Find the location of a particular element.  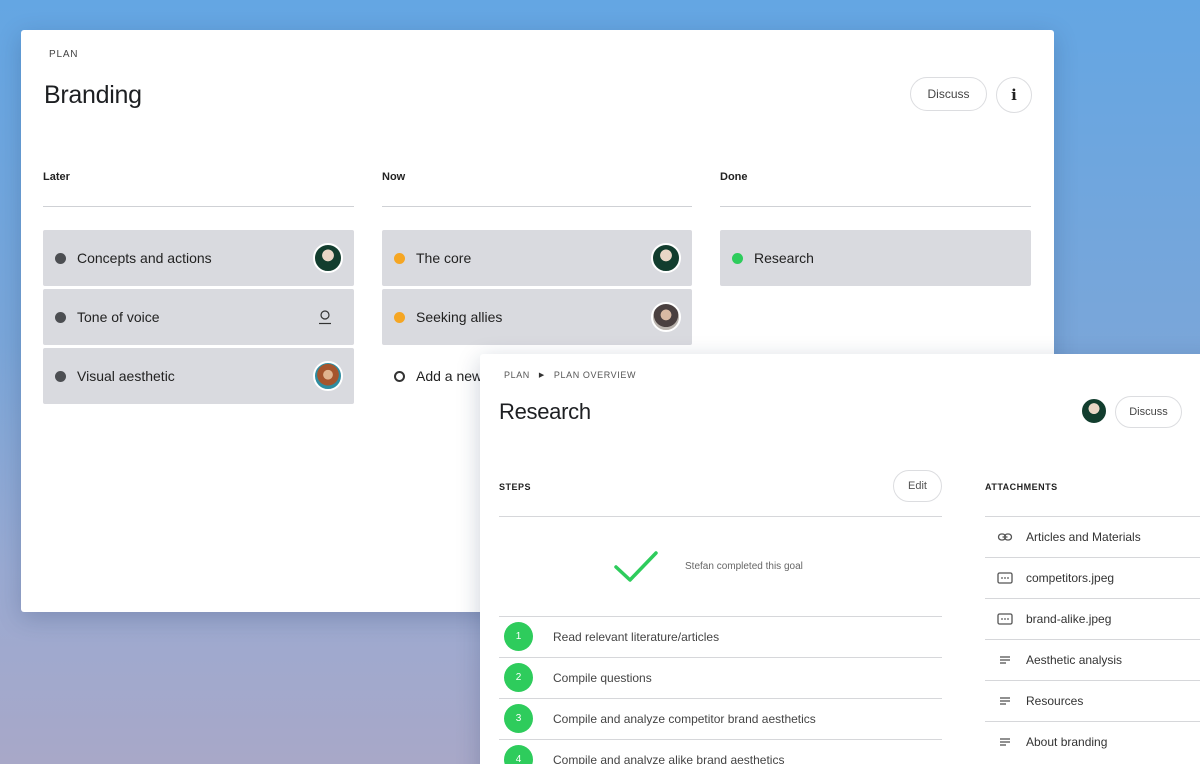

task-card: Seeking allies is located at coordinates (537, 317).